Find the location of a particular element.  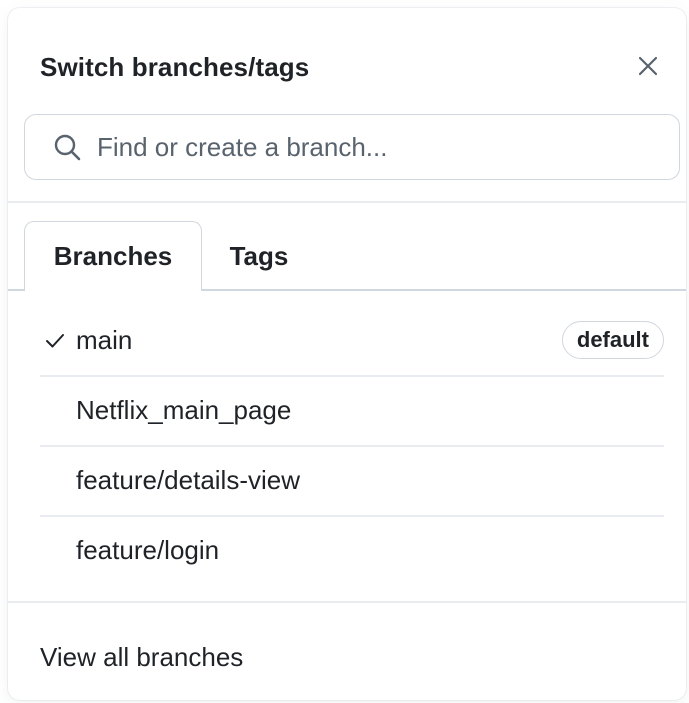

branch-item-main: main default is located at coordinates (352, 340).